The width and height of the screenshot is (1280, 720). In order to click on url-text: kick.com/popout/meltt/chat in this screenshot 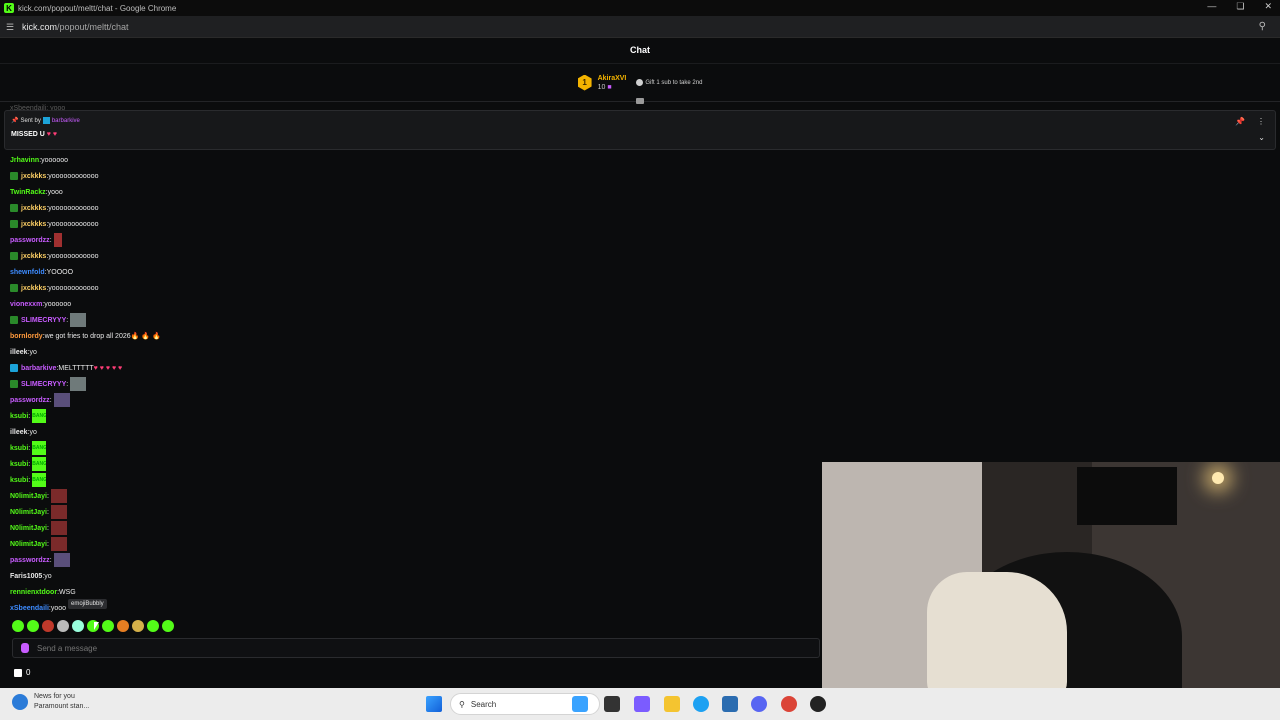, I will do `click(75, 27)`.